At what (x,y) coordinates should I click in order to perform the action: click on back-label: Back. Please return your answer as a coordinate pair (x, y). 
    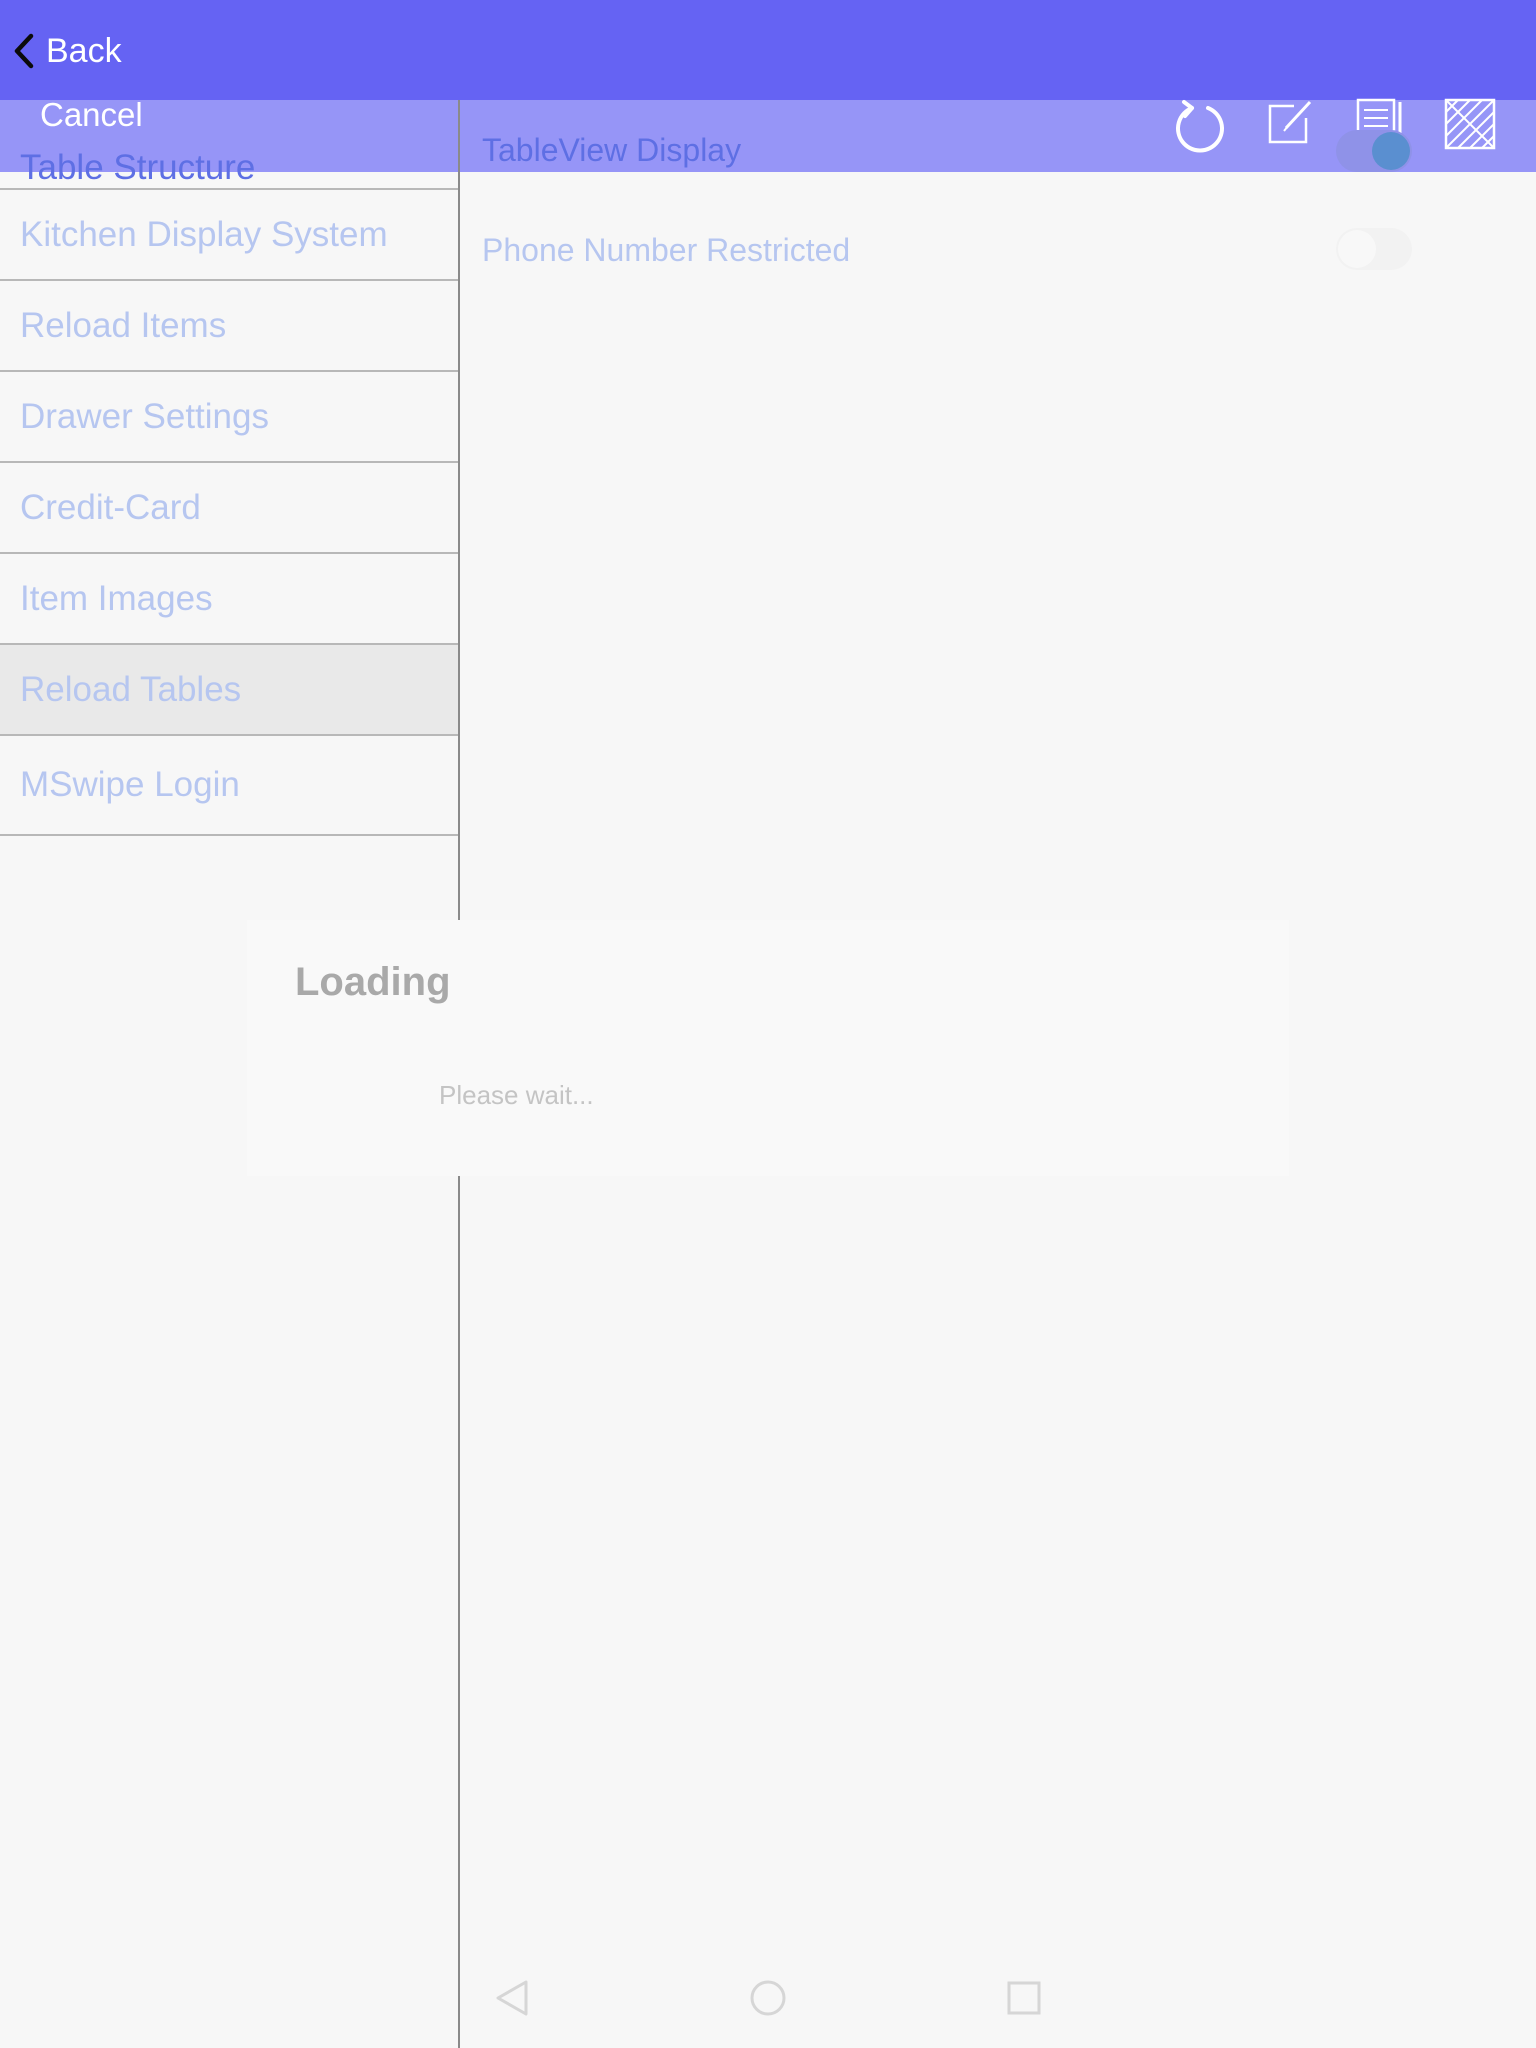
    Looking at the image, I should click on (84, 50).